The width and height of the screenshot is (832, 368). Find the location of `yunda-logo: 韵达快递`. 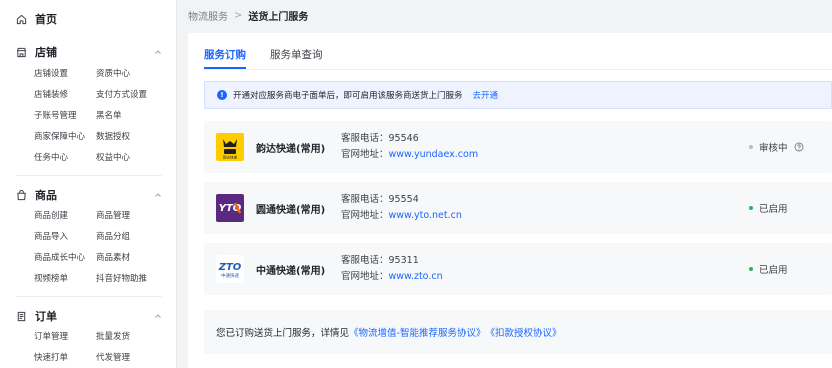

yunda-logo: 韵达快递 is located at coordinates (230, 147).